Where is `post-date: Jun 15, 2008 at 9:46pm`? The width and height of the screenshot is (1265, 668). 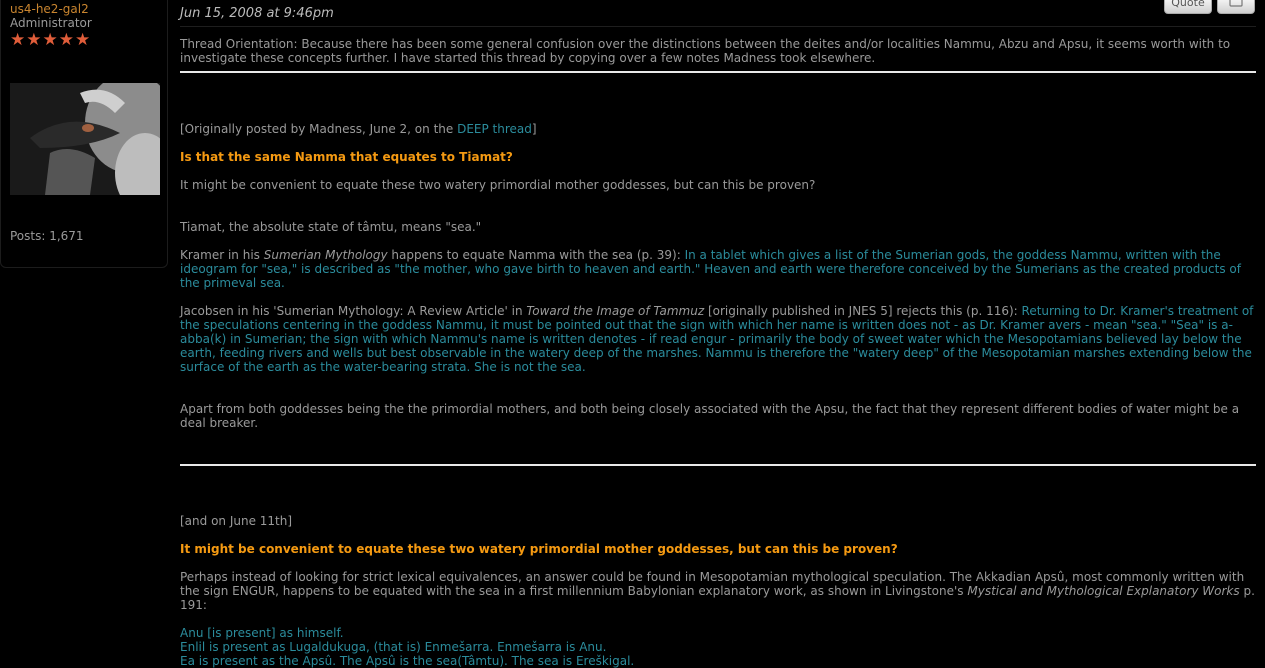
post-date: Jun 15, 2008 at 9:46pm is located at coordinates (257, 13).